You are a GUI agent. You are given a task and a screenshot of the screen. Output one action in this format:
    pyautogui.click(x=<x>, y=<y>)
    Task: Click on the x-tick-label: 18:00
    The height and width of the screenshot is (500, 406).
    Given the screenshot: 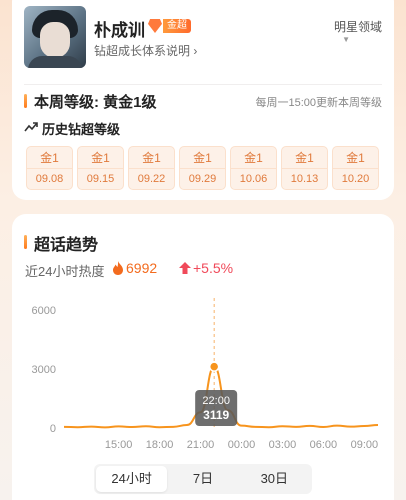 What is the action you would take?
    pyautogui.click(x=160, y=445)
    